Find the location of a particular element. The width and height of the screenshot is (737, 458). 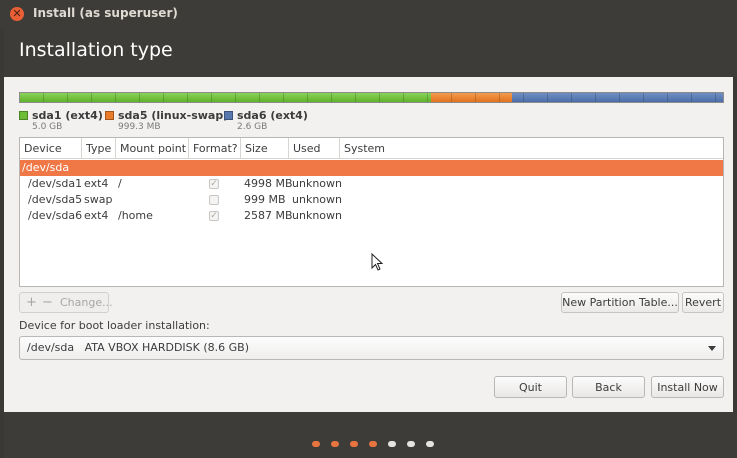

page-title: Installation type is located at coordinates (96, 50).